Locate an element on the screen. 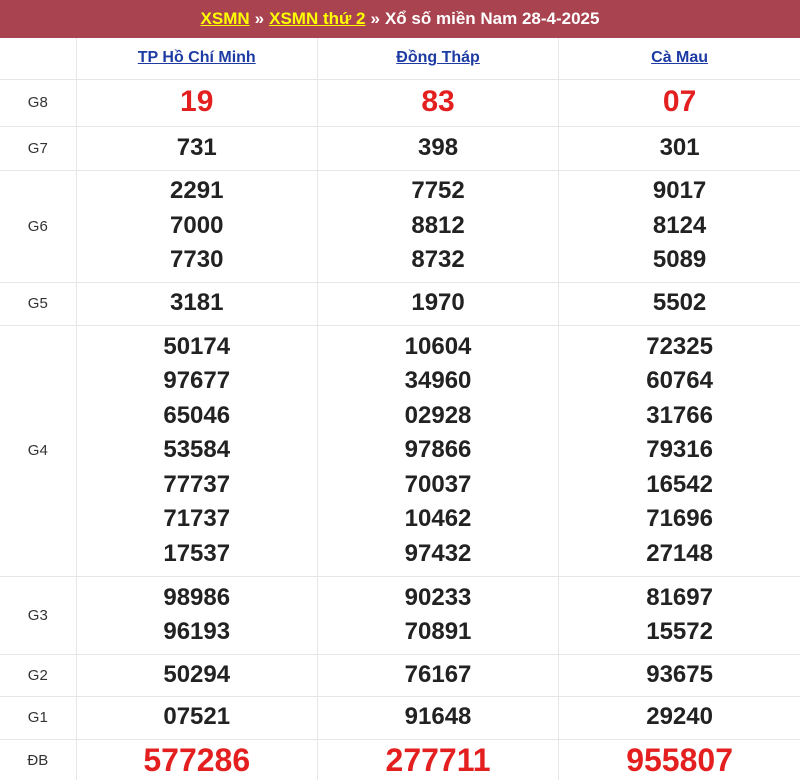 The height and width of the screenshot is (780, 800). prize-cell: 9017 8124 5089 is located at coordinates (679, 226).